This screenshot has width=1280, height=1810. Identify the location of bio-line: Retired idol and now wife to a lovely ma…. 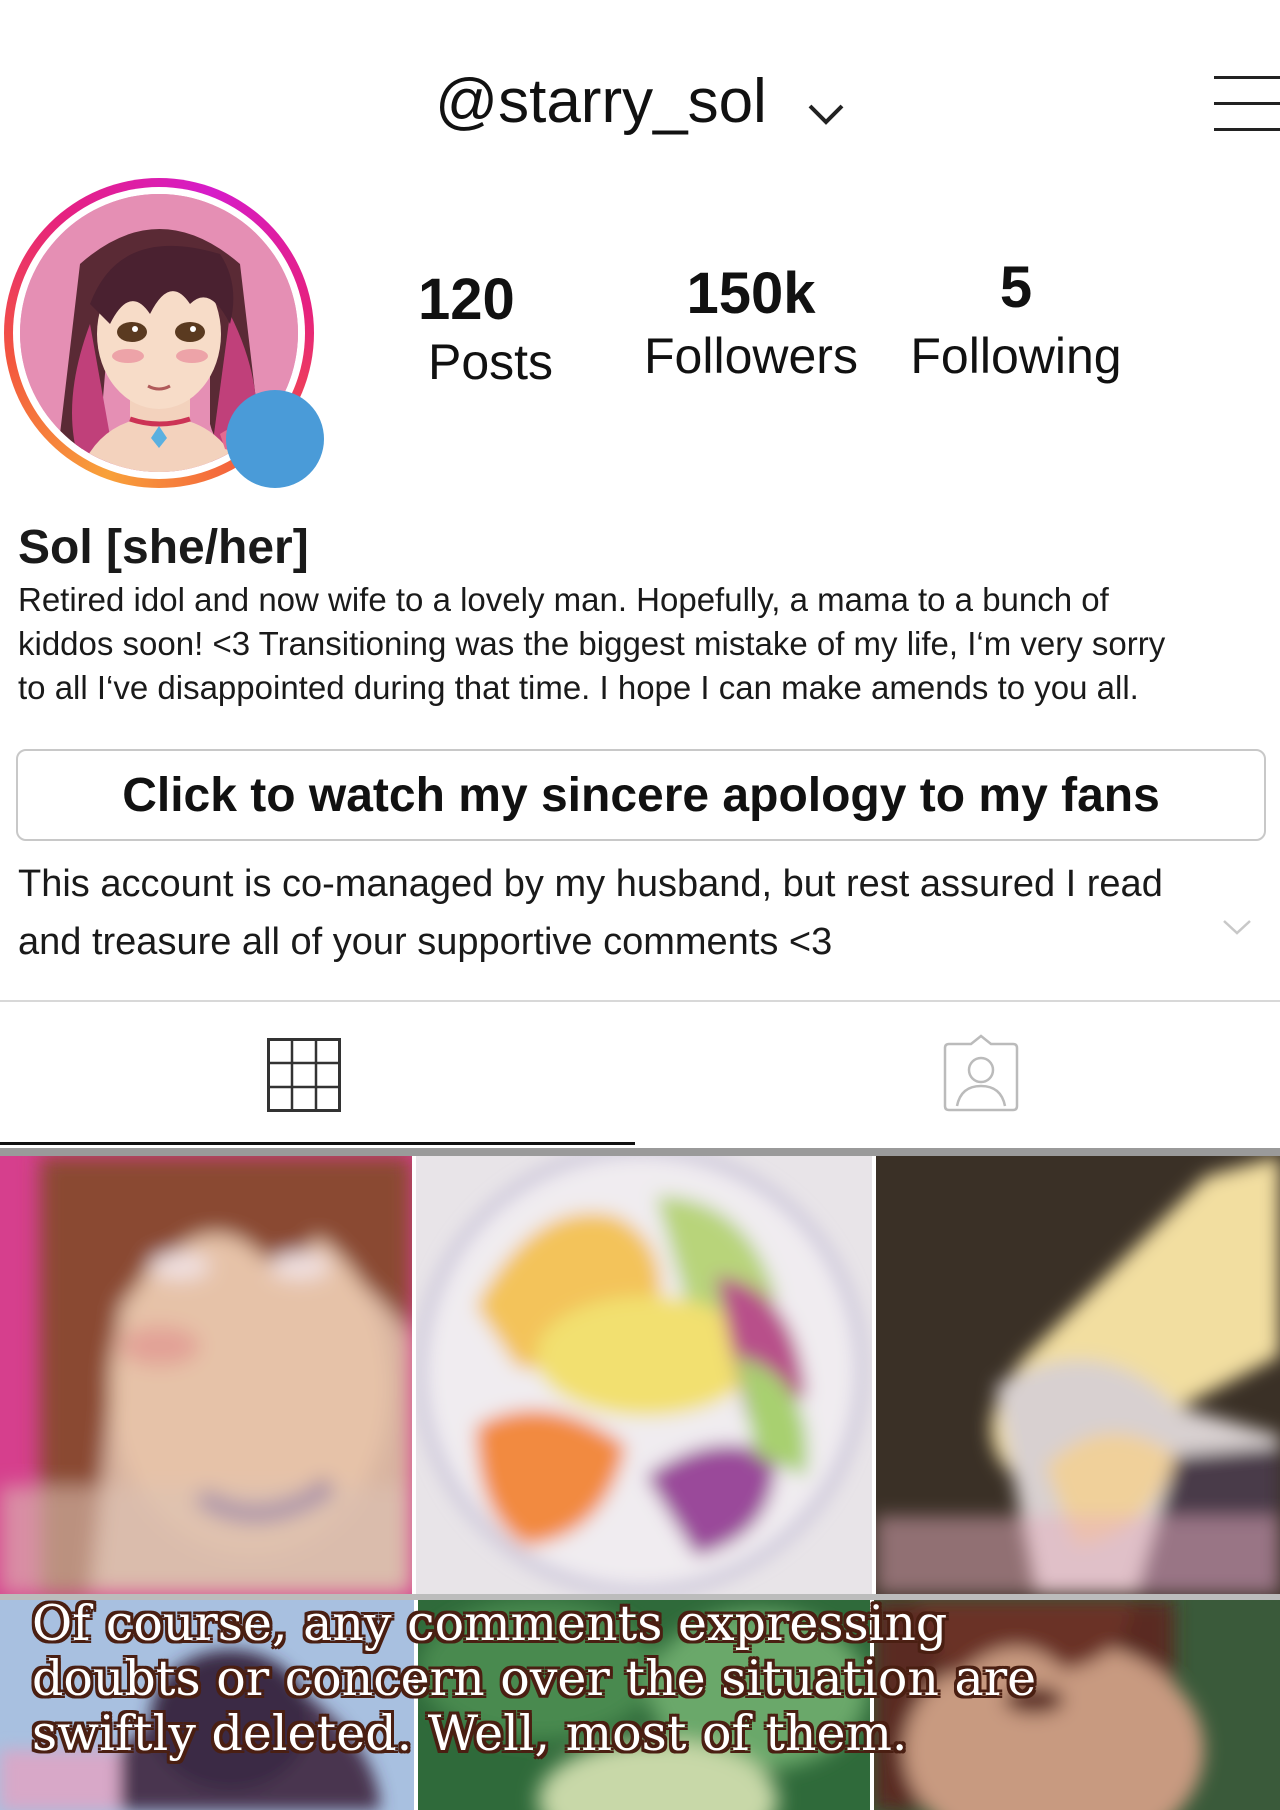
(563, 599).